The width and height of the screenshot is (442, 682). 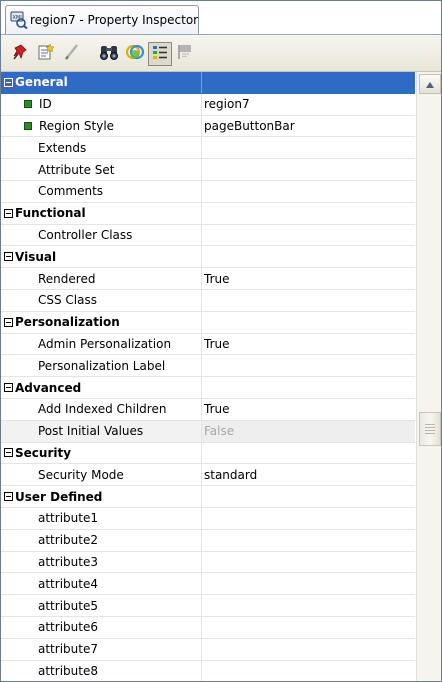 I want to click on property-row: Comments, so click(x=208, y=191).